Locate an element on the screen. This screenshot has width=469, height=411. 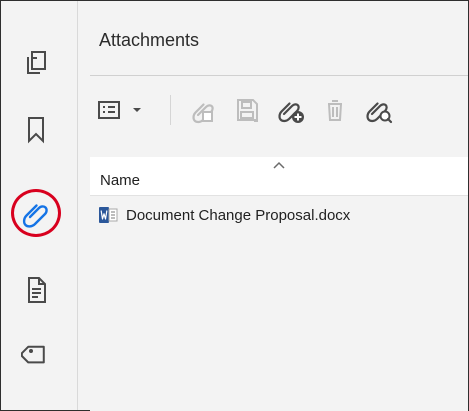
pages-button is located at coordinates (36, 64).